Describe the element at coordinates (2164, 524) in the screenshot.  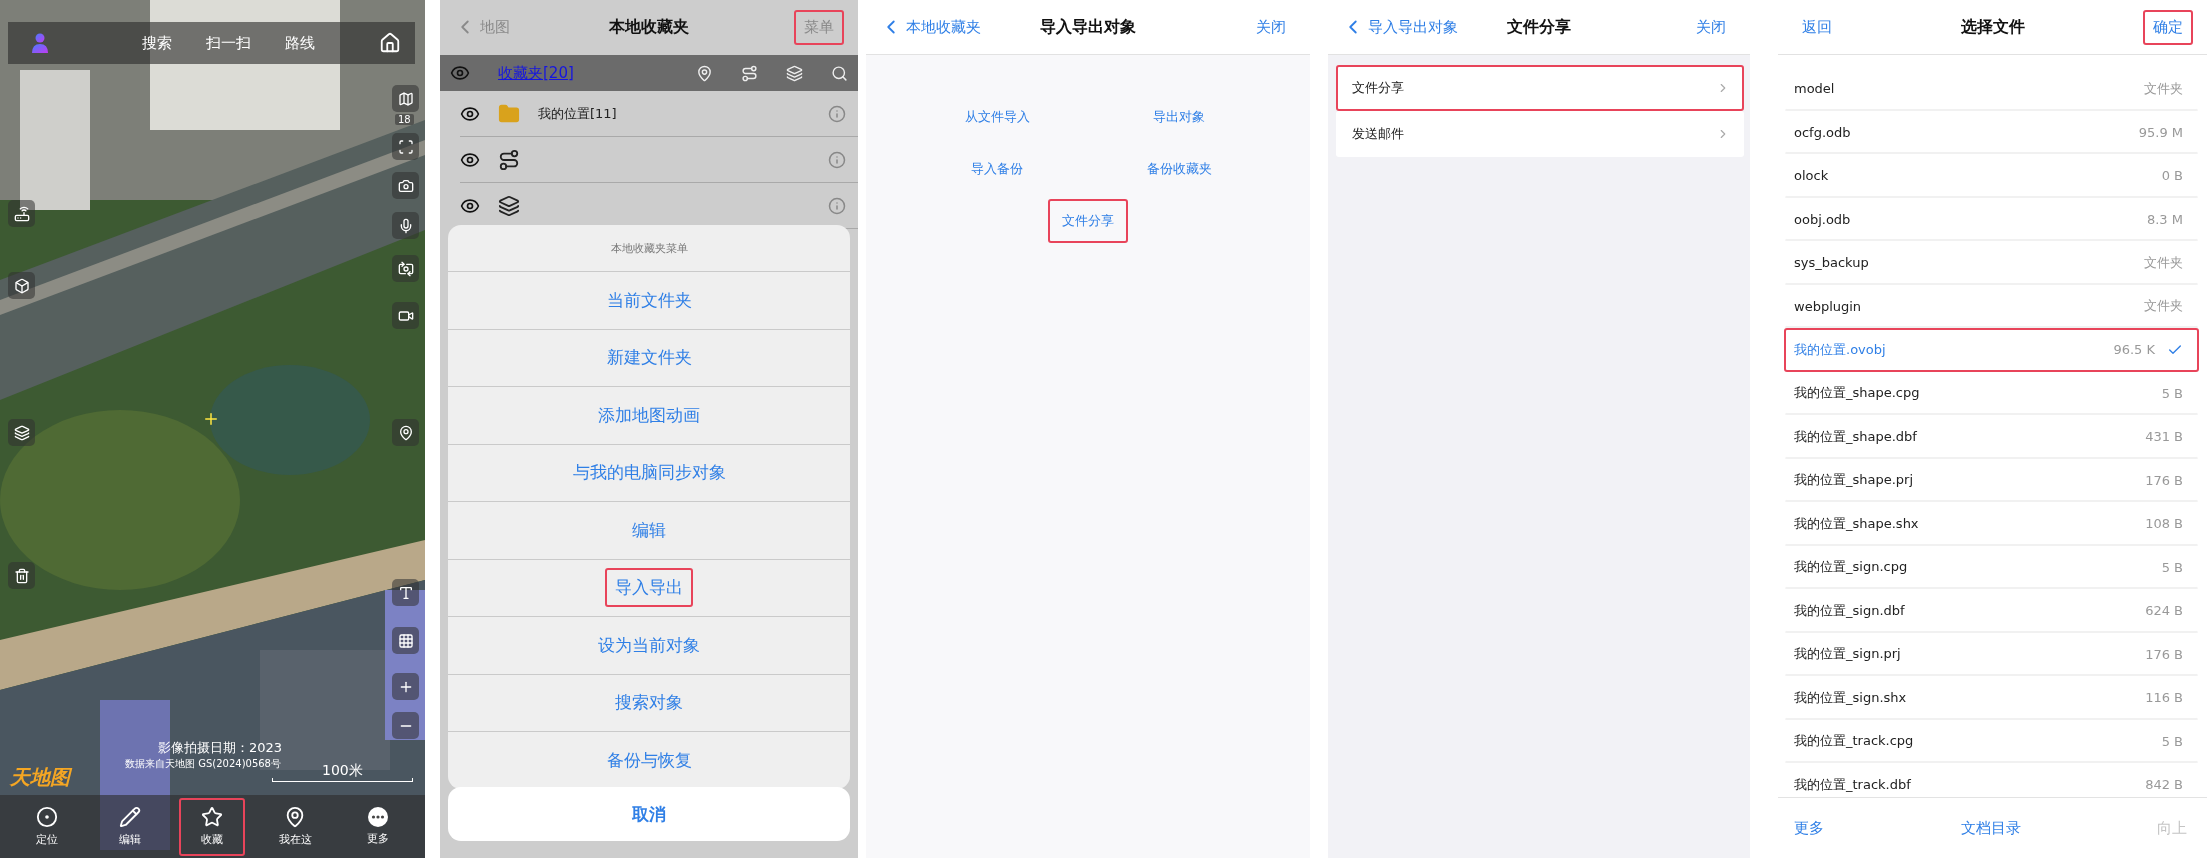
I see `file-size: 108 B` at that location.